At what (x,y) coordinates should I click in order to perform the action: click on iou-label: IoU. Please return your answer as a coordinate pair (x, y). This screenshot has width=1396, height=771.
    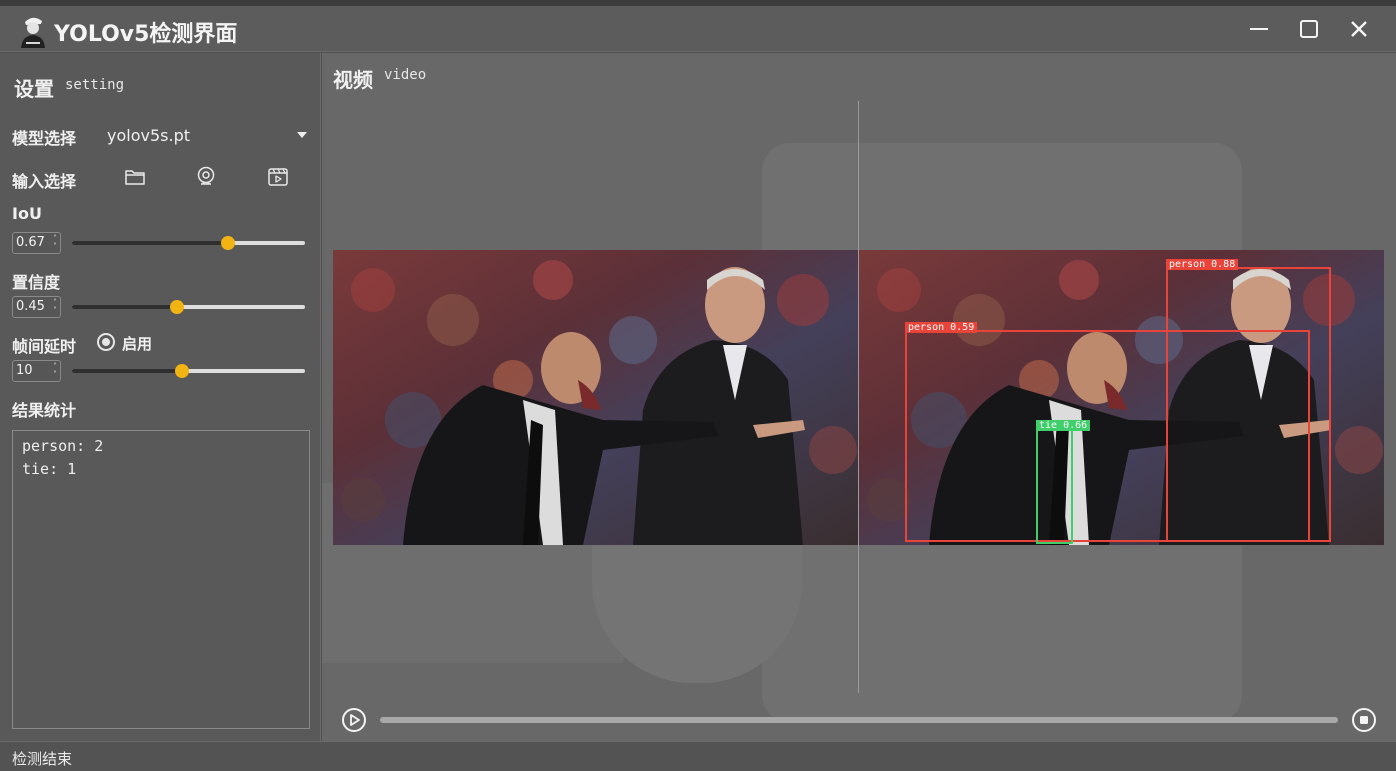
    Looking at the image, I should click on (27, 213).